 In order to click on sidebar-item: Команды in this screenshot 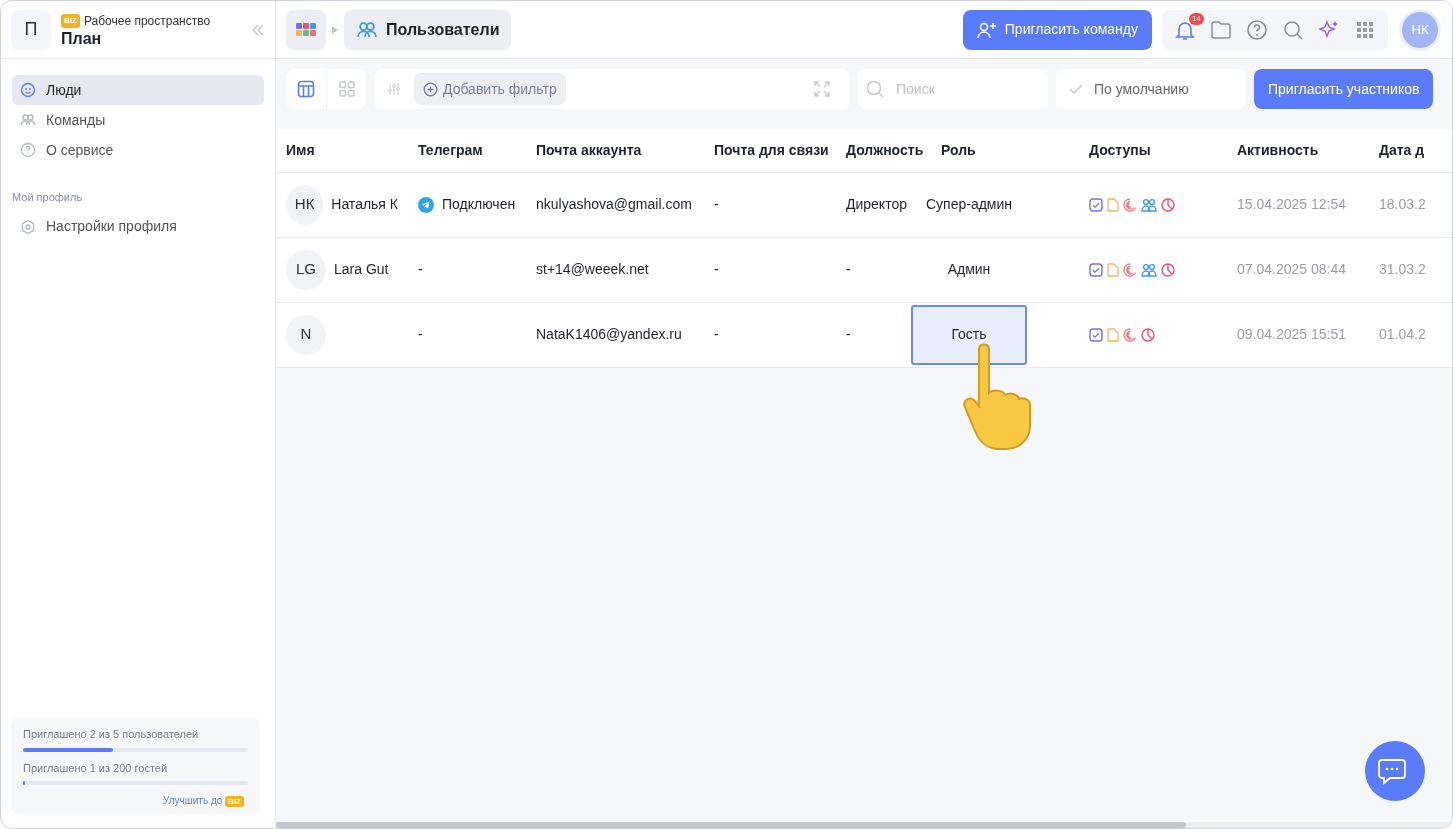, I will do `click(138, 120)`.